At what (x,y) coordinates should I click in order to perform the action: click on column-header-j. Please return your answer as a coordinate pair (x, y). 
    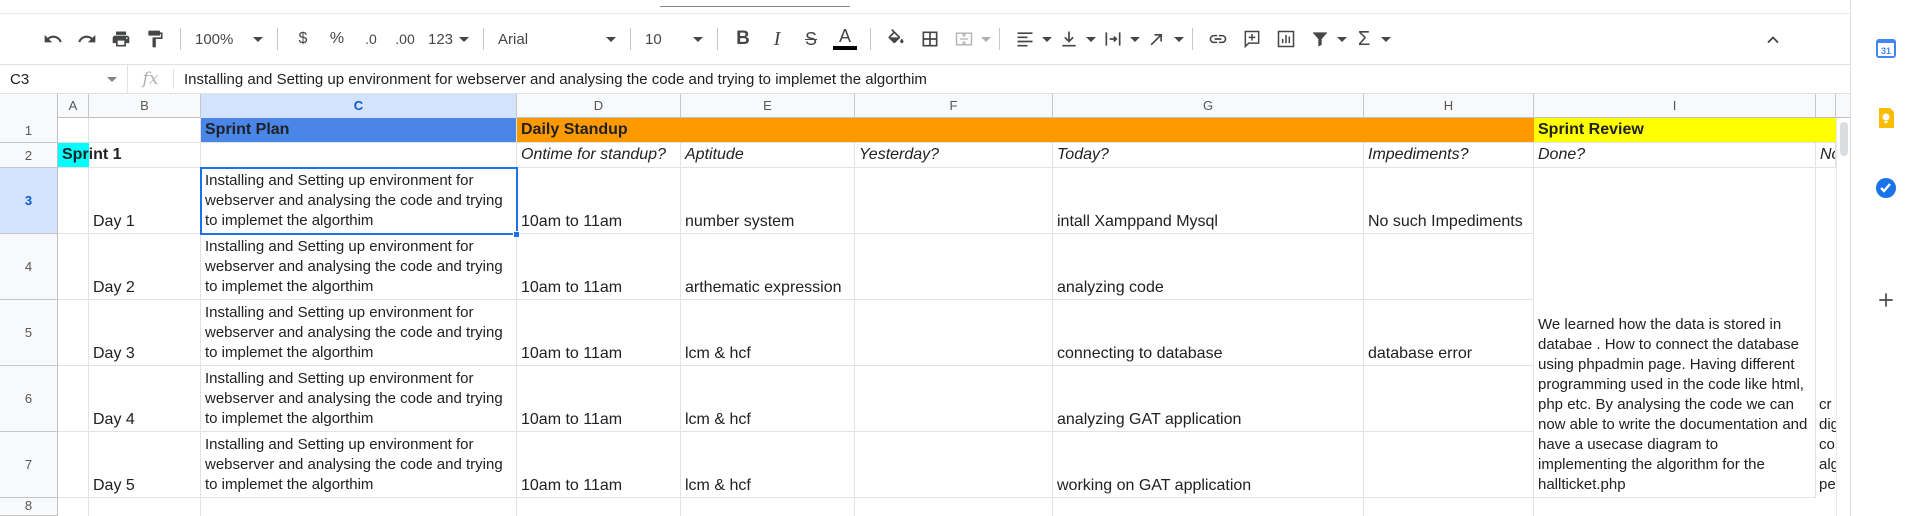
    Looking at the image, I should click on (1826, 106).